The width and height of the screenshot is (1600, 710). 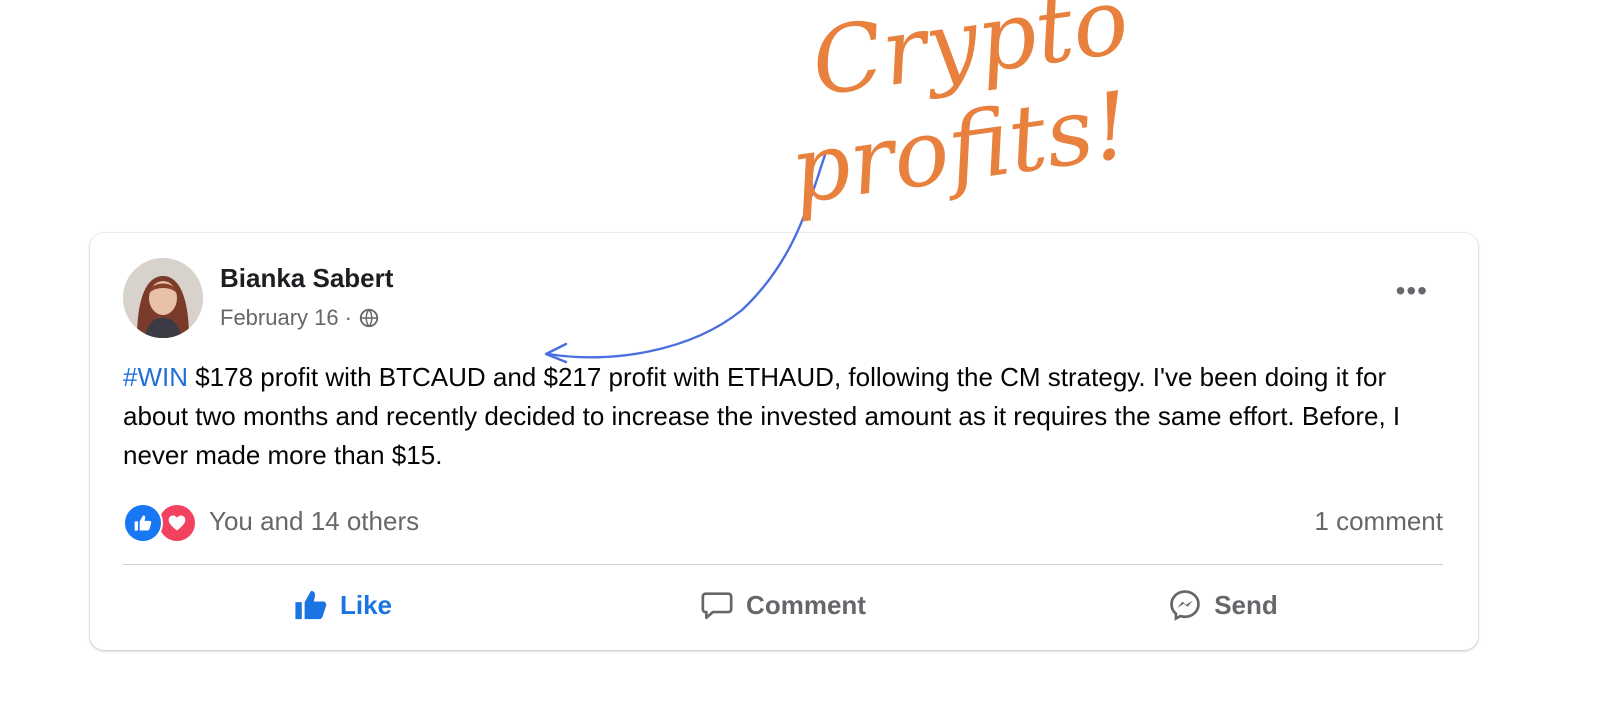 I want to click on more-options-icon: •••, so click(x=1411, y=290).